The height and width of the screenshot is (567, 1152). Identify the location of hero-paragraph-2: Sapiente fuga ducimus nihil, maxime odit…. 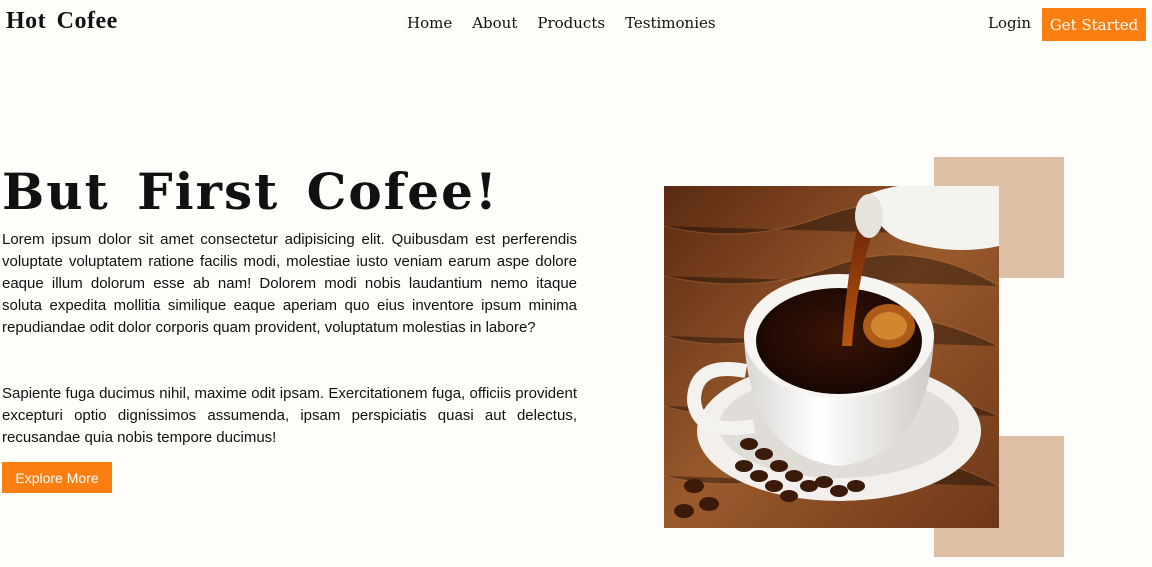
(289, 415).